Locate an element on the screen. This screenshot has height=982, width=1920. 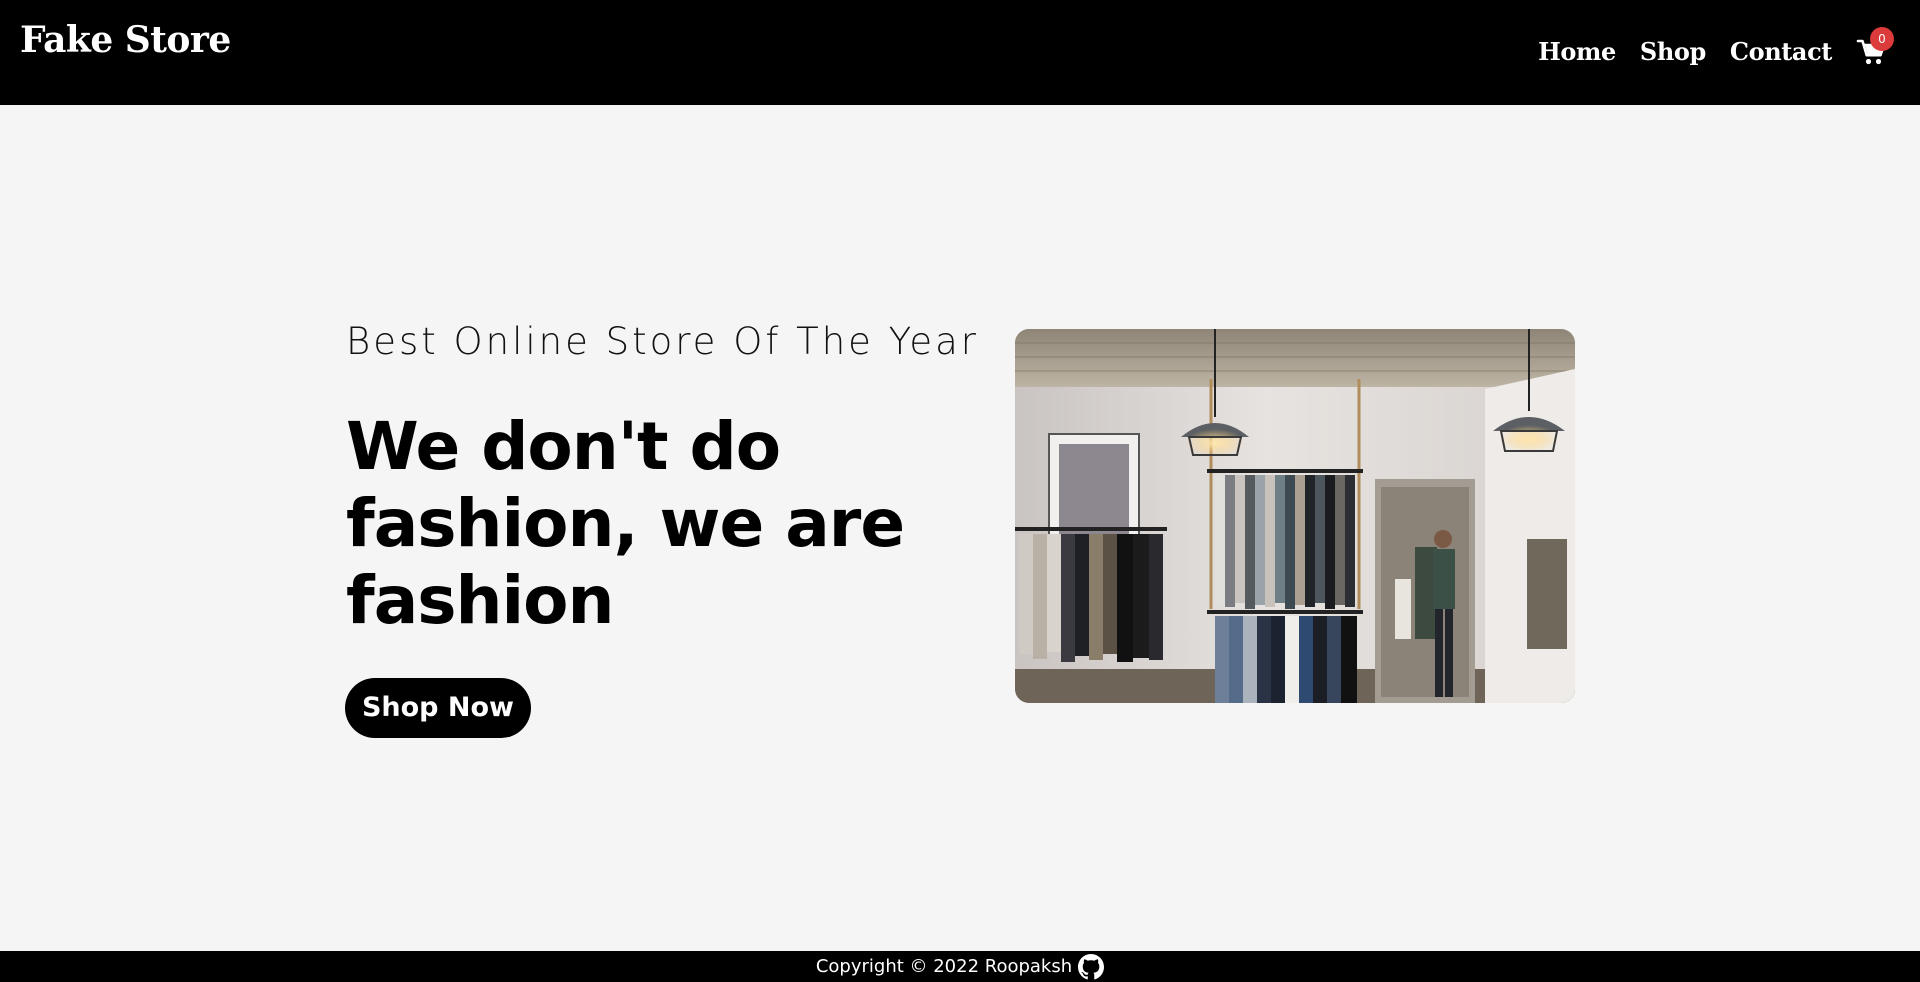
cart-count-badge: 0 is located at coordinates (1882, 39).